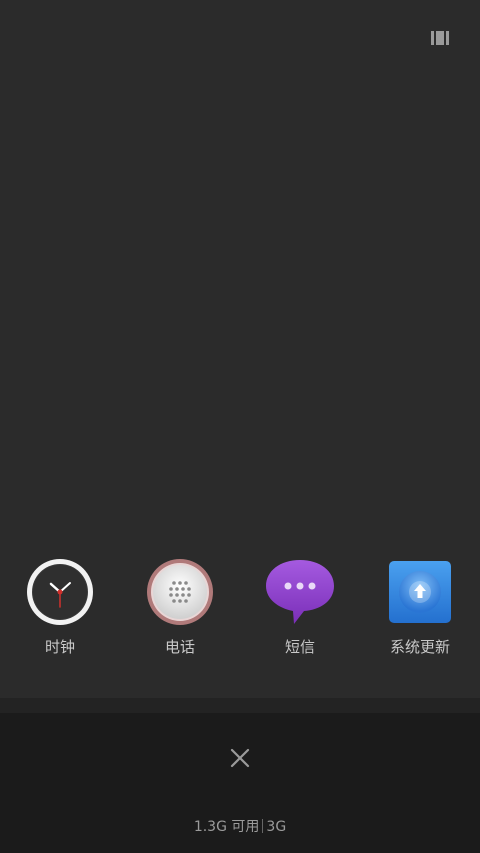  What do you see at coordinates (263, 826) in the screenshot?
I see `separator` at bounding box center [263, 826].